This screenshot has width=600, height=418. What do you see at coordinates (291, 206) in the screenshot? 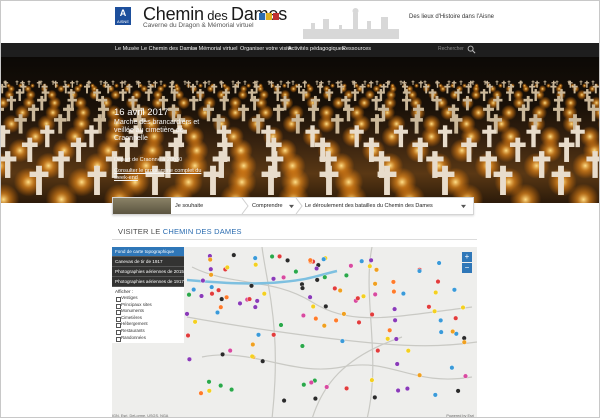
I see `chevron-down-icon` at bounding box center [291, 206].